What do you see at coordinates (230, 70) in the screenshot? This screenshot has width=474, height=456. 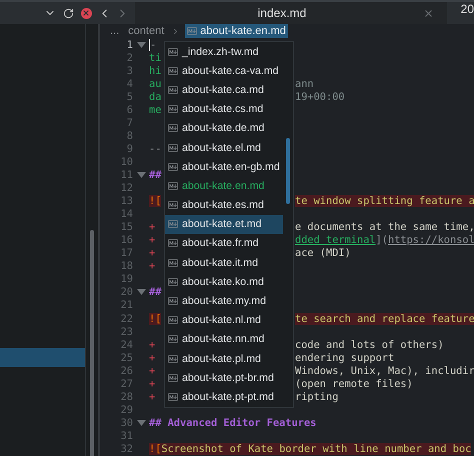 I see `file-name: about-kate.ca-va.md` at bounding box center [230, 70].